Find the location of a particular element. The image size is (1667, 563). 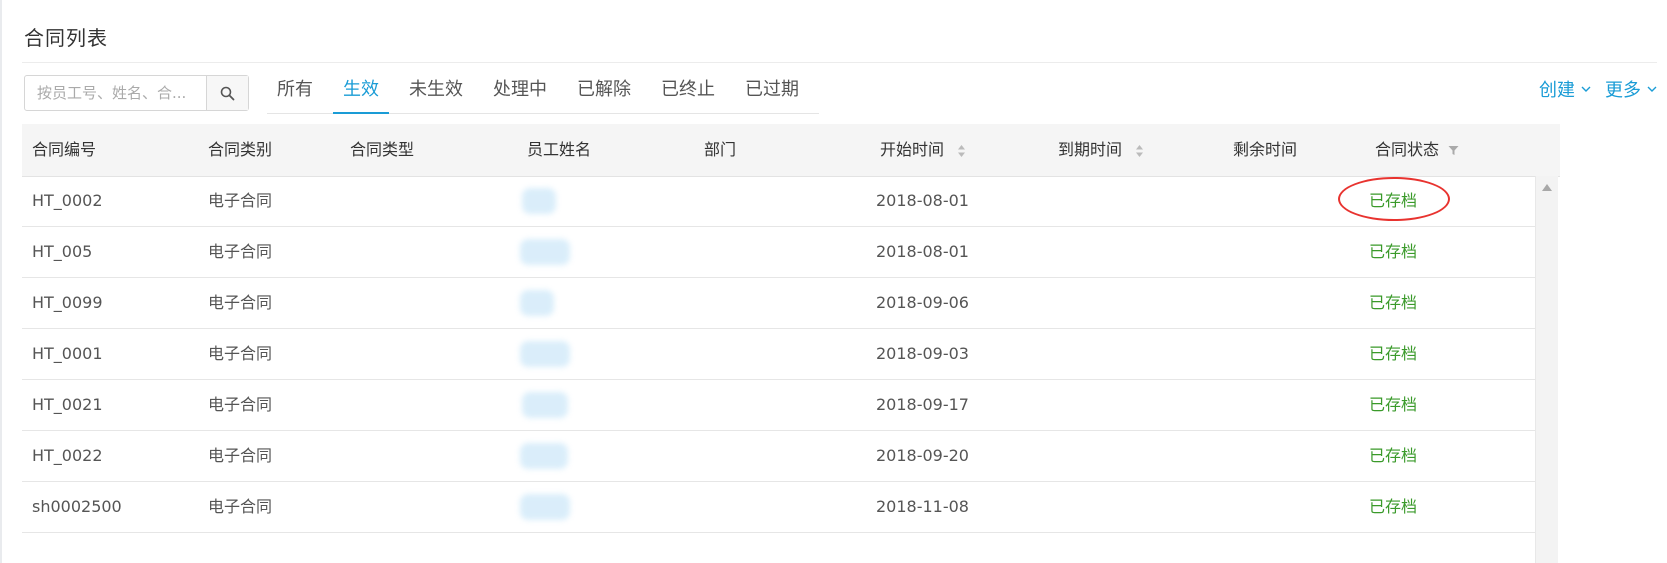

table-row: HT_0022 电子合同 2018-09-20 已存档 is located at coordinates (778, 456).